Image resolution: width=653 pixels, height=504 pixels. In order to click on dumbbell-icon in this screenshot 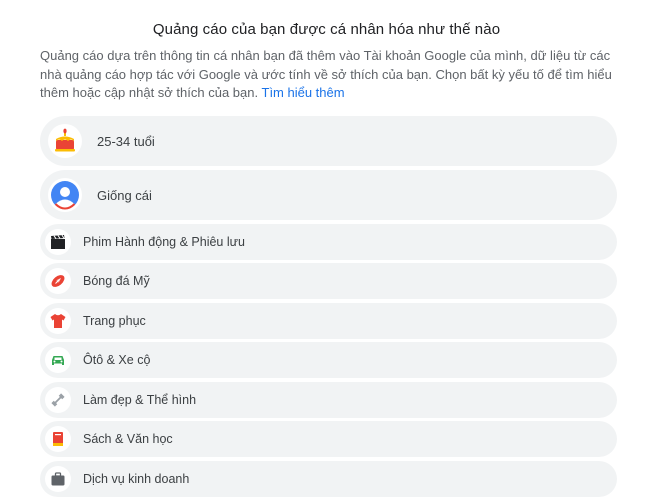, I will do `click(58, 400)`.